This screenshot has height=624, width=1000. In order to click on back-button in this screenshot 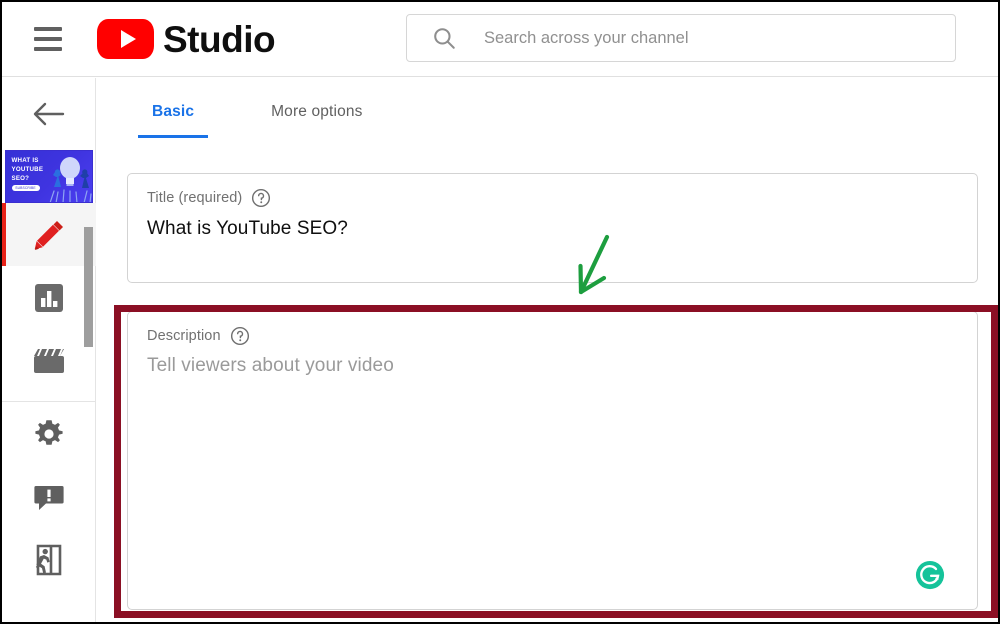, I will do `click(49, 114)`.